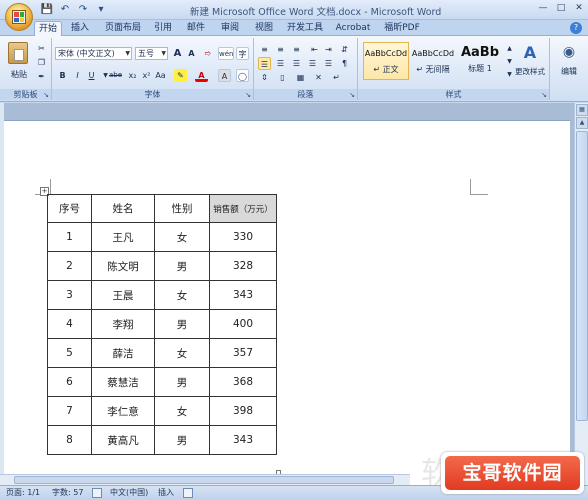 This screenshot has height=500, width=588. Describe the element at coordinates (314, 49) in the screenshot. I see `decrease-indent-icon: ⇤` at that location.